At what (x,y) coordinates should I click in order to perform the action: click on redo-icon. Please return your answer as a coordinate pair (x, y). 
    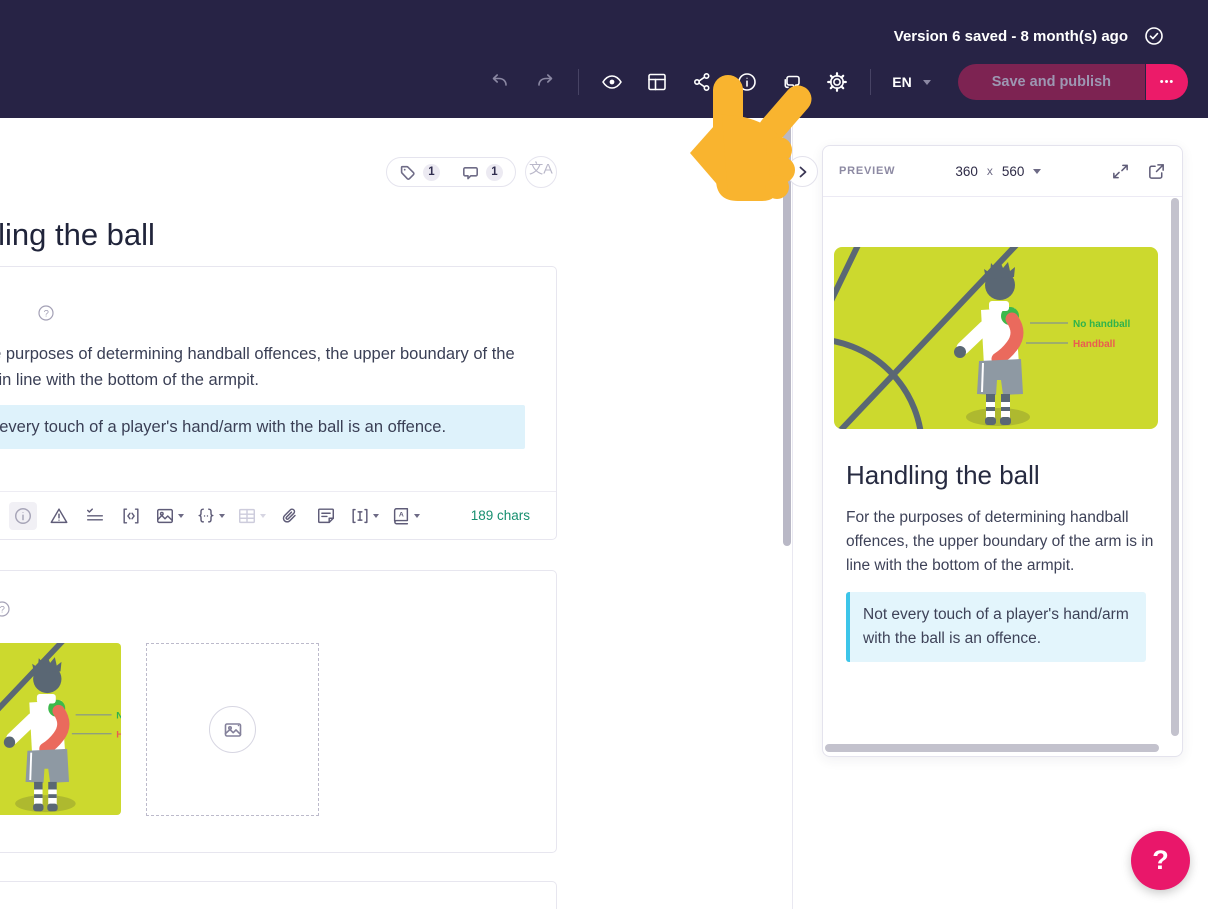
    Looking at the image, I should click on (545, 82).